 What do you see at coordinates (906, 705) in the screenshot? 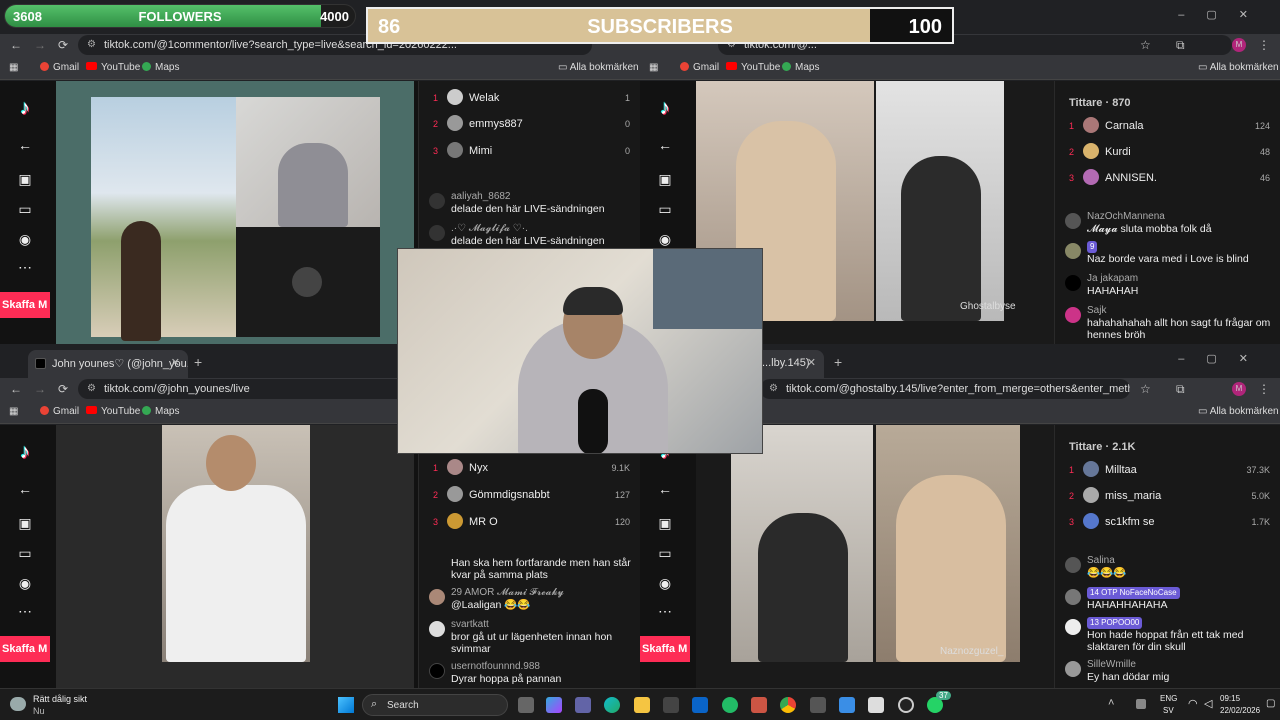
I see `obs-icon` at bounding box center [906, 705].